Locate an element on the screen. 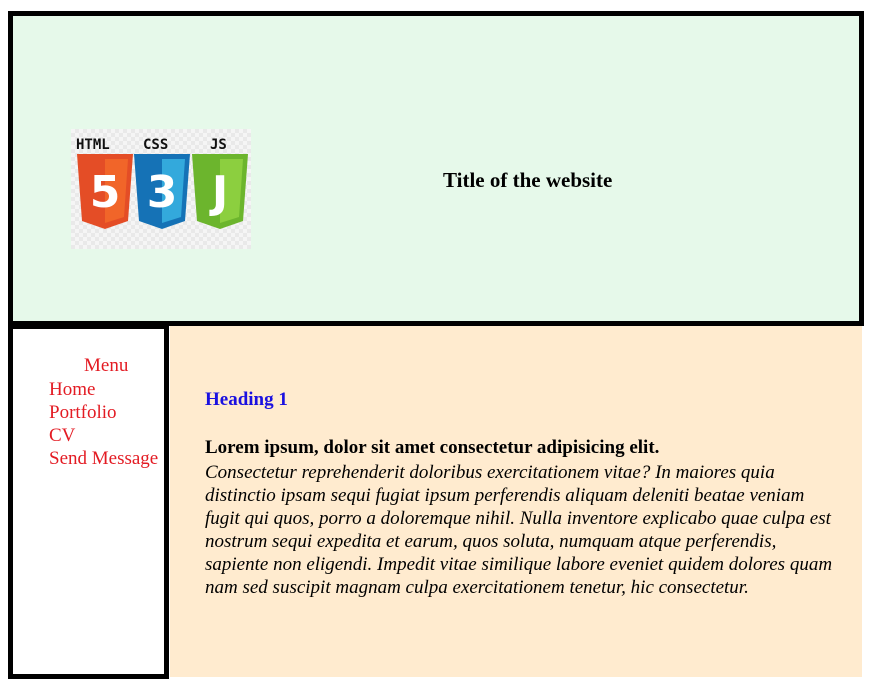 The height and width of the screenshot is (691, 871). css3-badge-text: 3 is located at coordinates (162, 192).